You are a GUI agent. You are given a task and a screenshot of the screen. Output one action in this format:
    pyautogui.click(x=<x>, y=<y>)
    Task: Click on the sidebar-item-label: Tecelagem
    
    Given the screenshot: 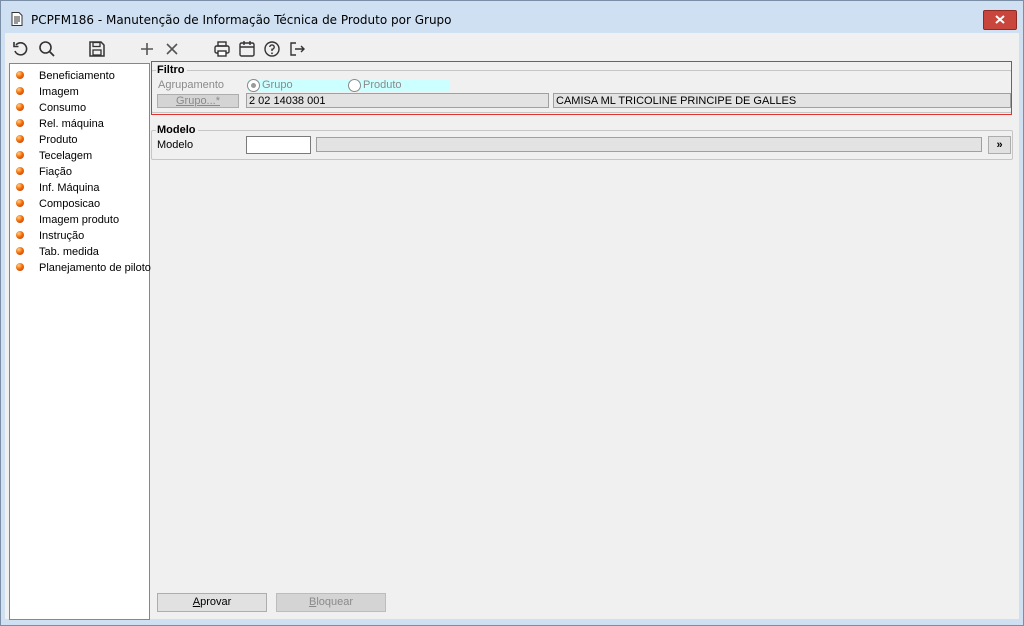 What is the action you would take?
    pyautogui.click(x=66, y=156)
    